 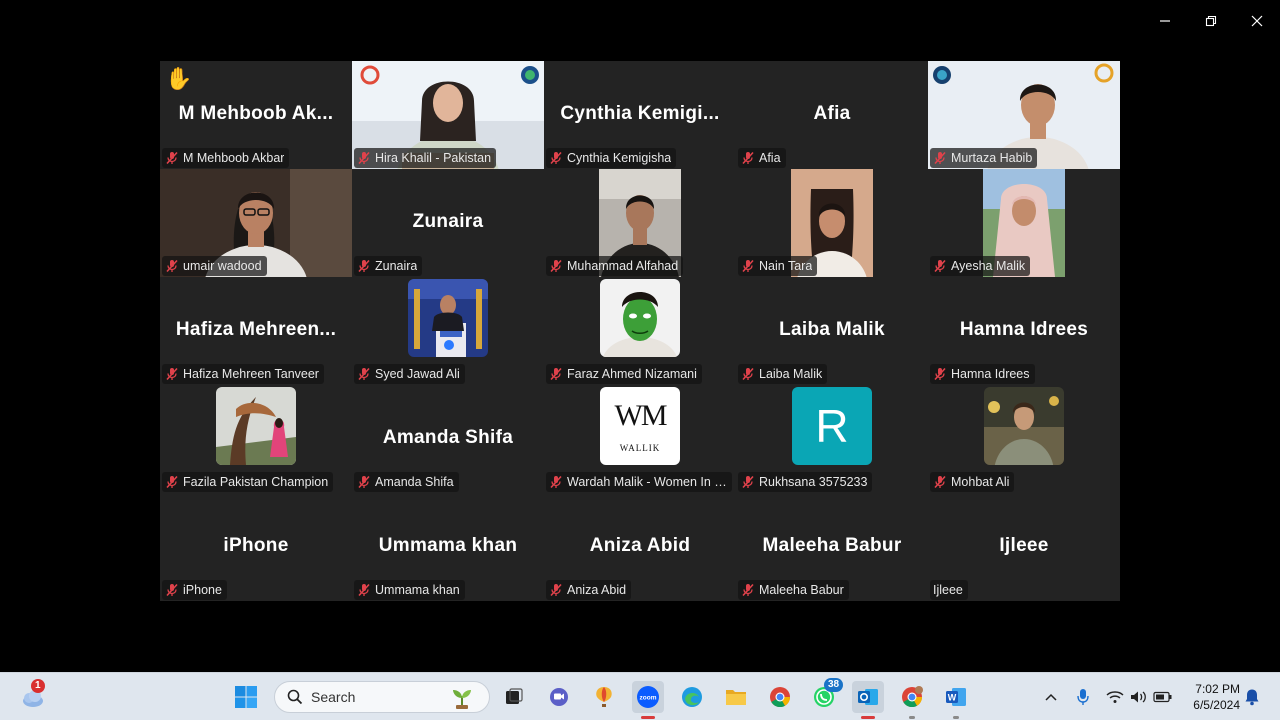 I want to click on microphone-icon, so click(x=1083, y=697).